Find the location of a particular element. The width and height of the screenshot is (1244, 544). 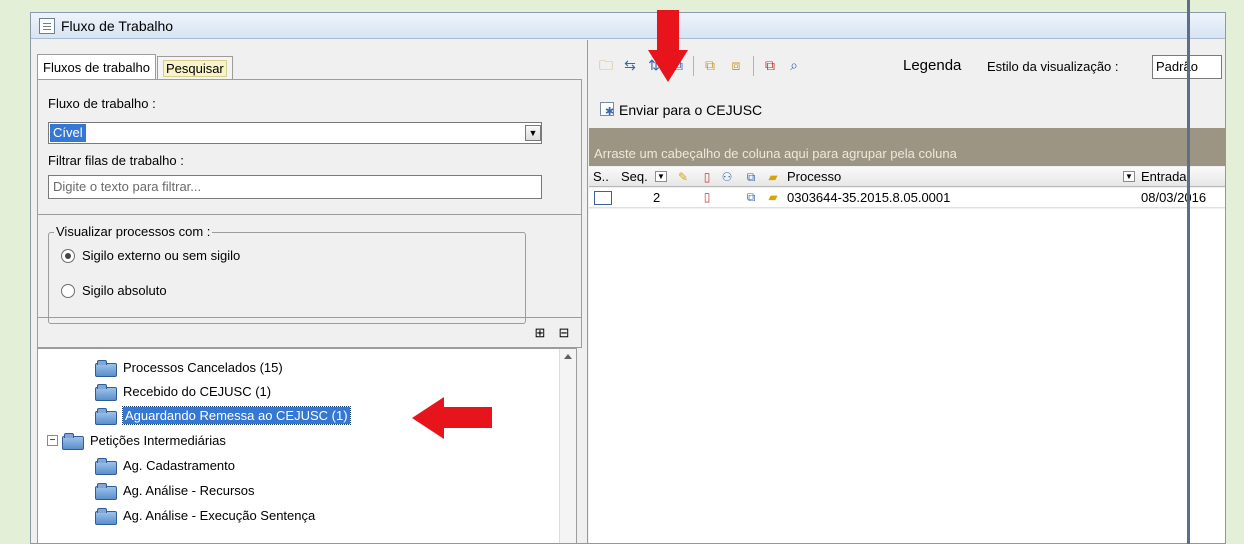

tree-item-ag-cadastramento: Ag. Cadastramento is located at coordinates (165, 465).